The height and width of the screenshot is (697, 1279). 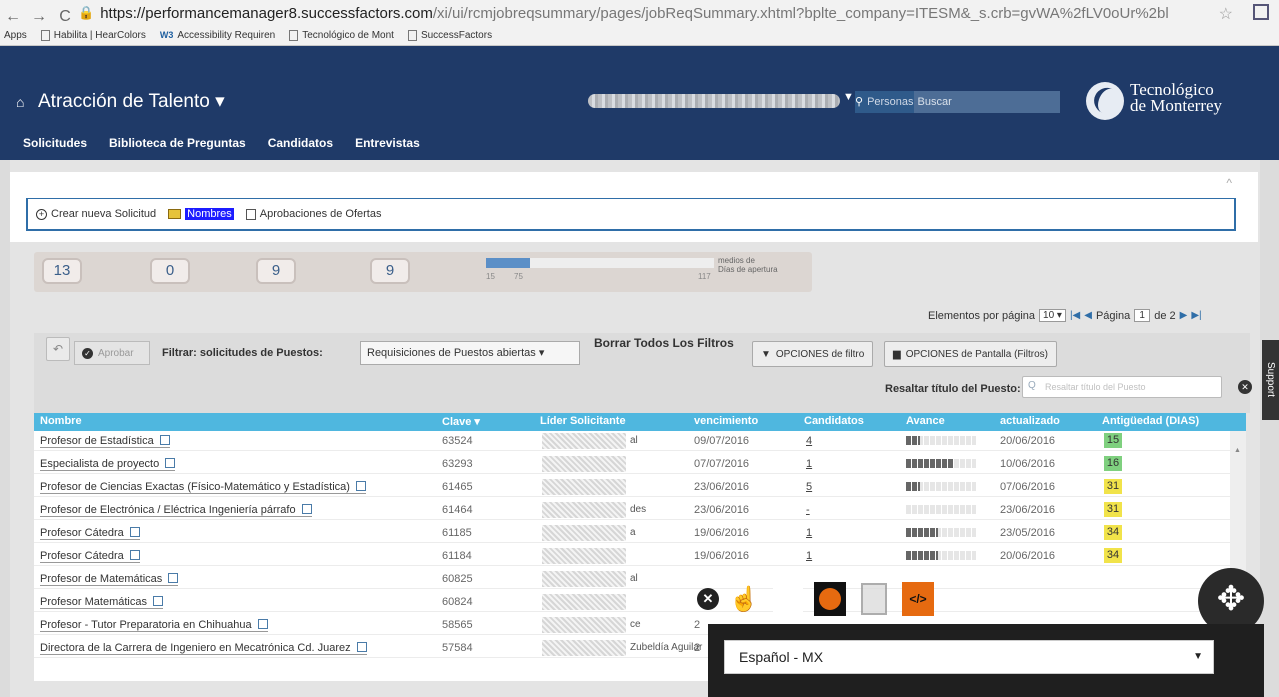 I want to click on back-icon: ←, so click(x=13, y=17).